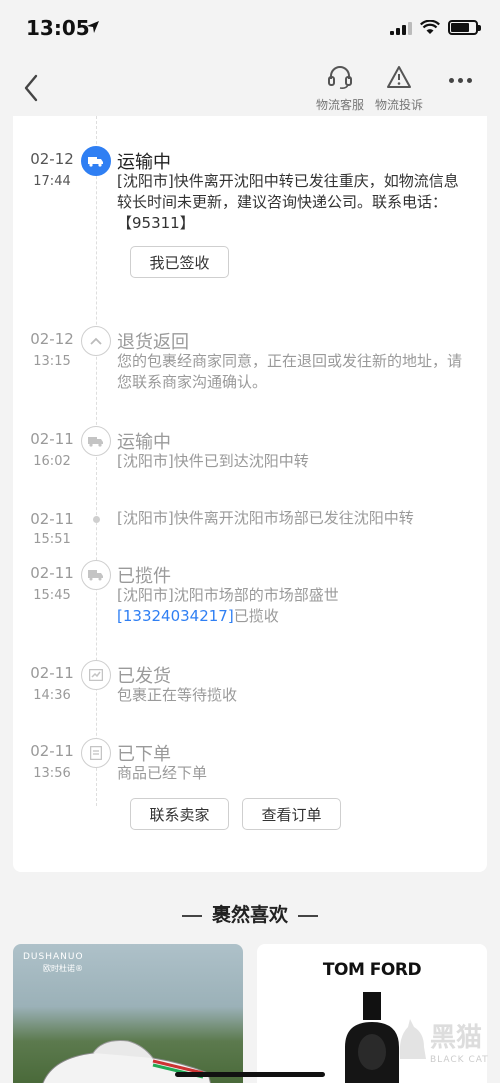 The image size is (500, 1083). I want to click on signal-icon, so click(401, 28).